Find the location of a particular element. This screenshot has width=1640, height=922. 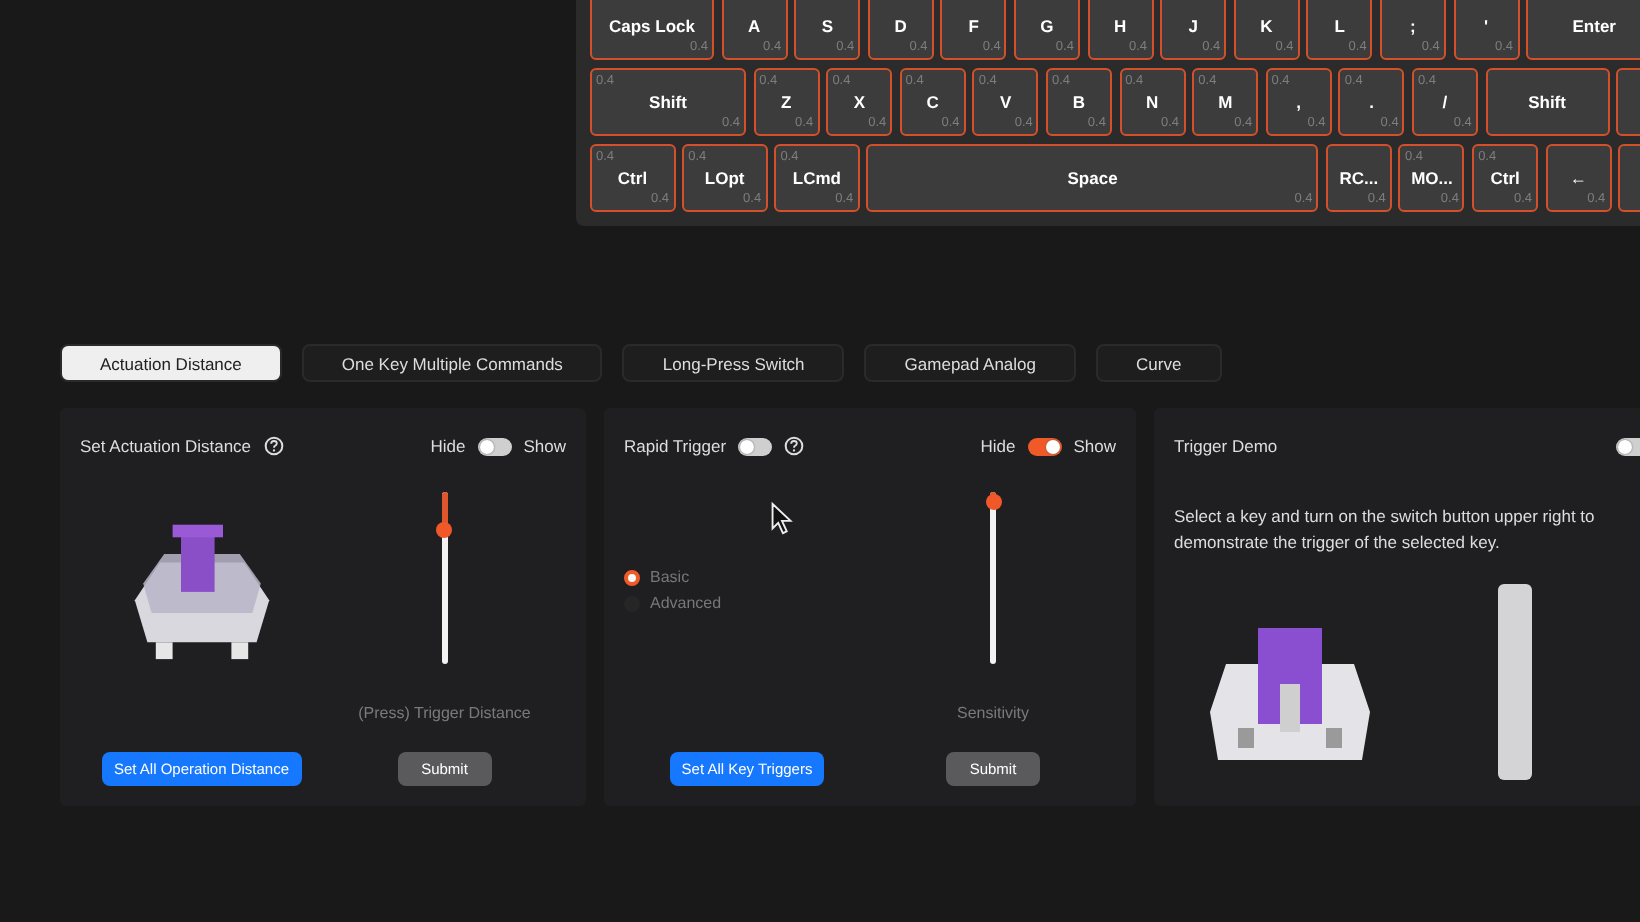

trigger-distance-slider is located at coordinates (444, 578).